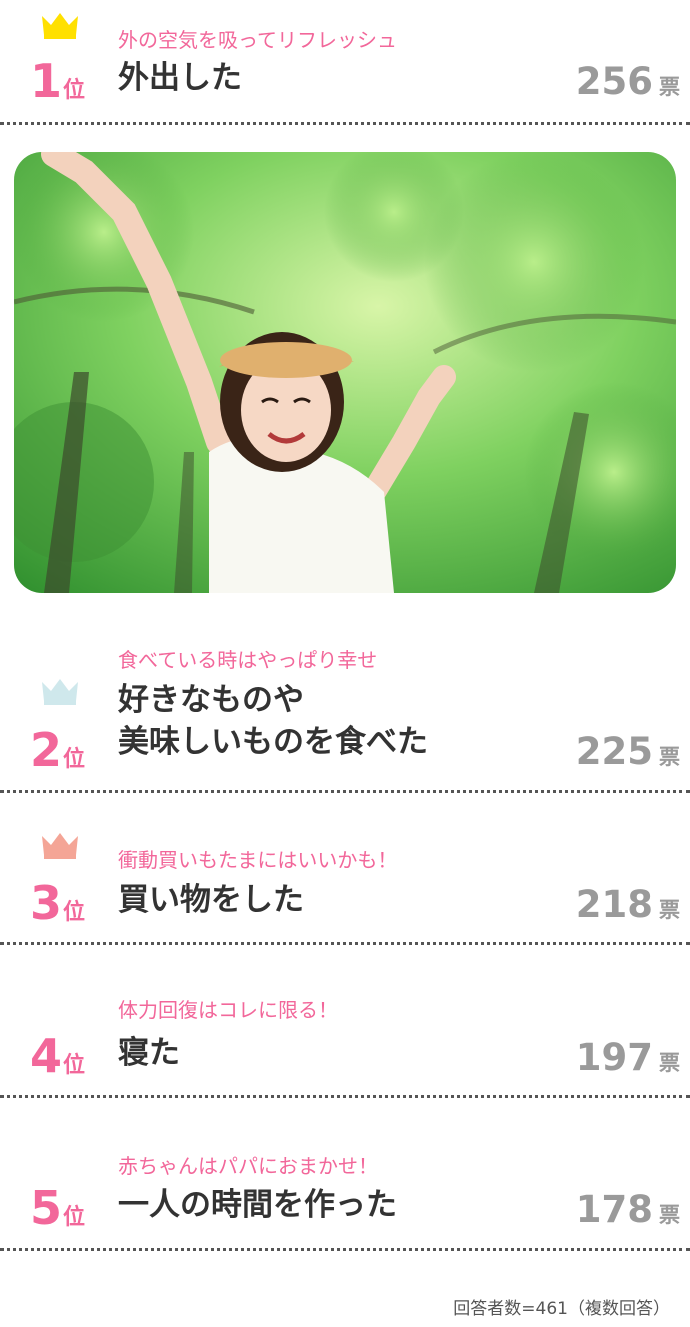 This screenshot has height=1327, width=690. I want to click on rank-tagline: 体力回復はコレに限る！, so click(228, 1010).